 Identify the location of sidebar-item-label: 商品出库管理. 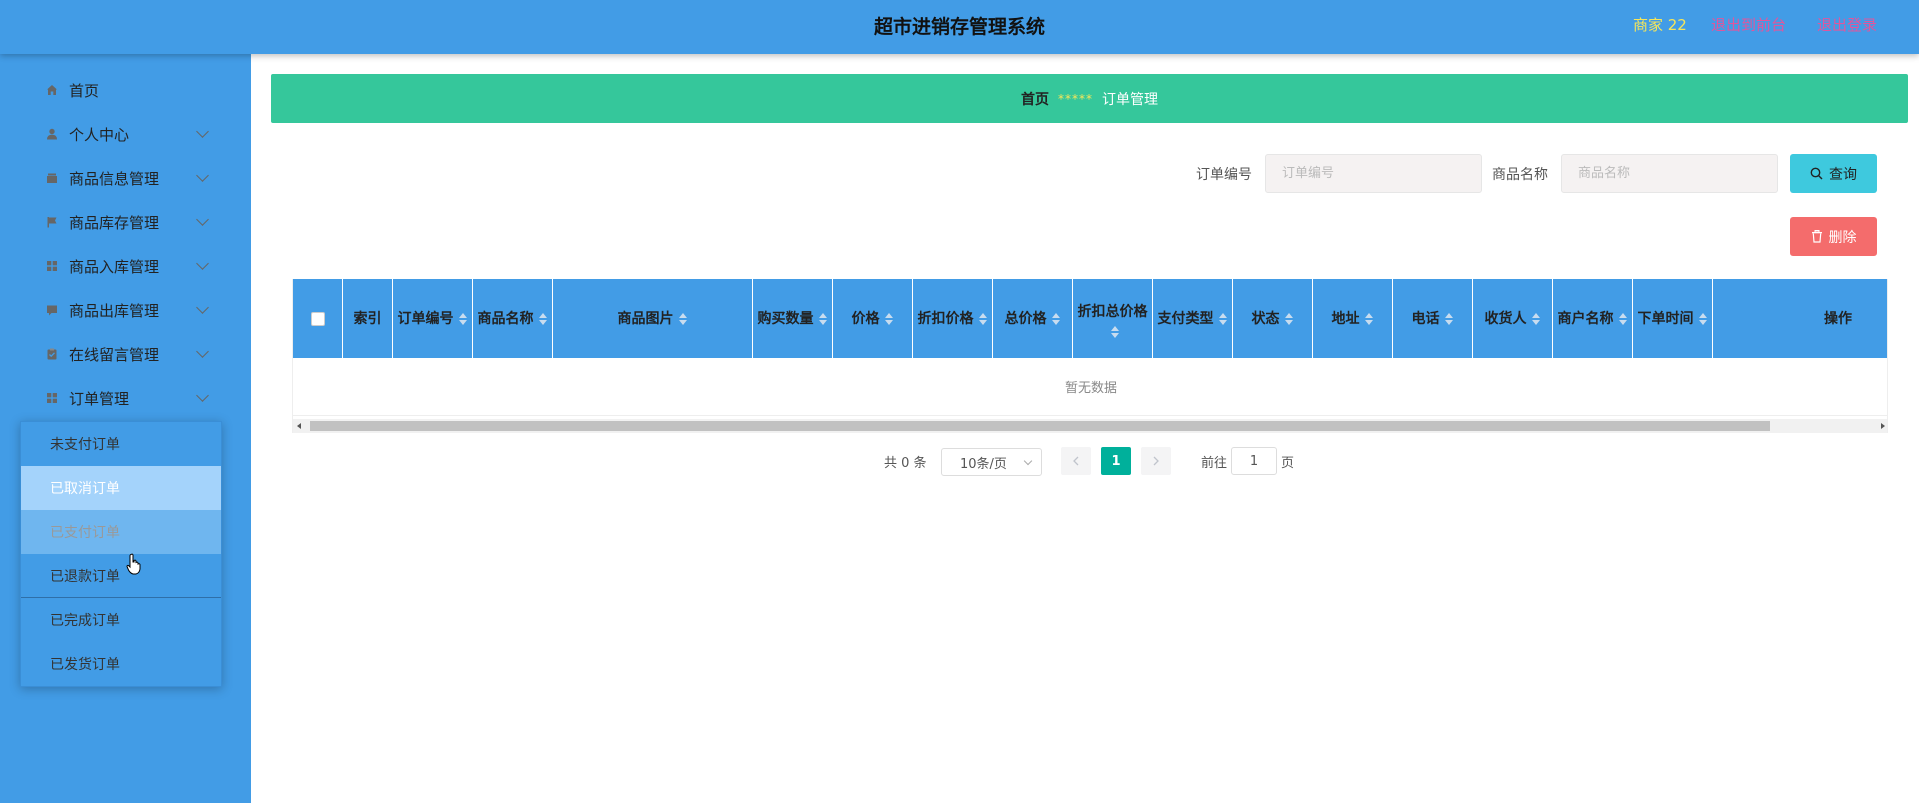
(114, 310).